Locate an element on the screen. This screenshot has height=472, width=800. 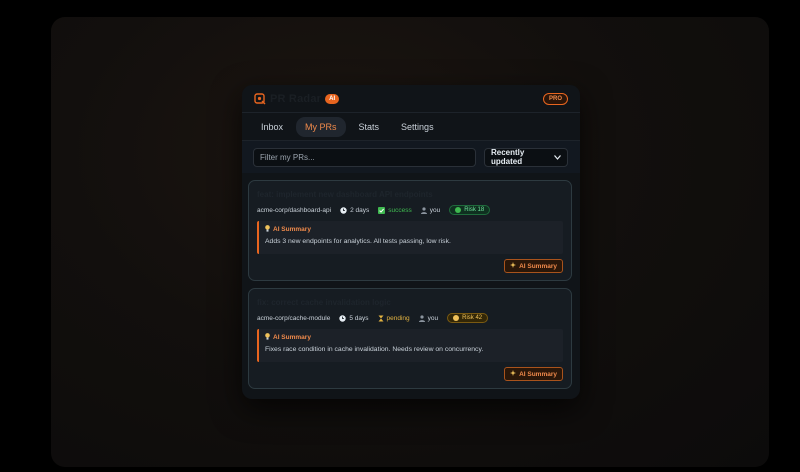
ai-badge: AI is located at coordinates (332, 98).